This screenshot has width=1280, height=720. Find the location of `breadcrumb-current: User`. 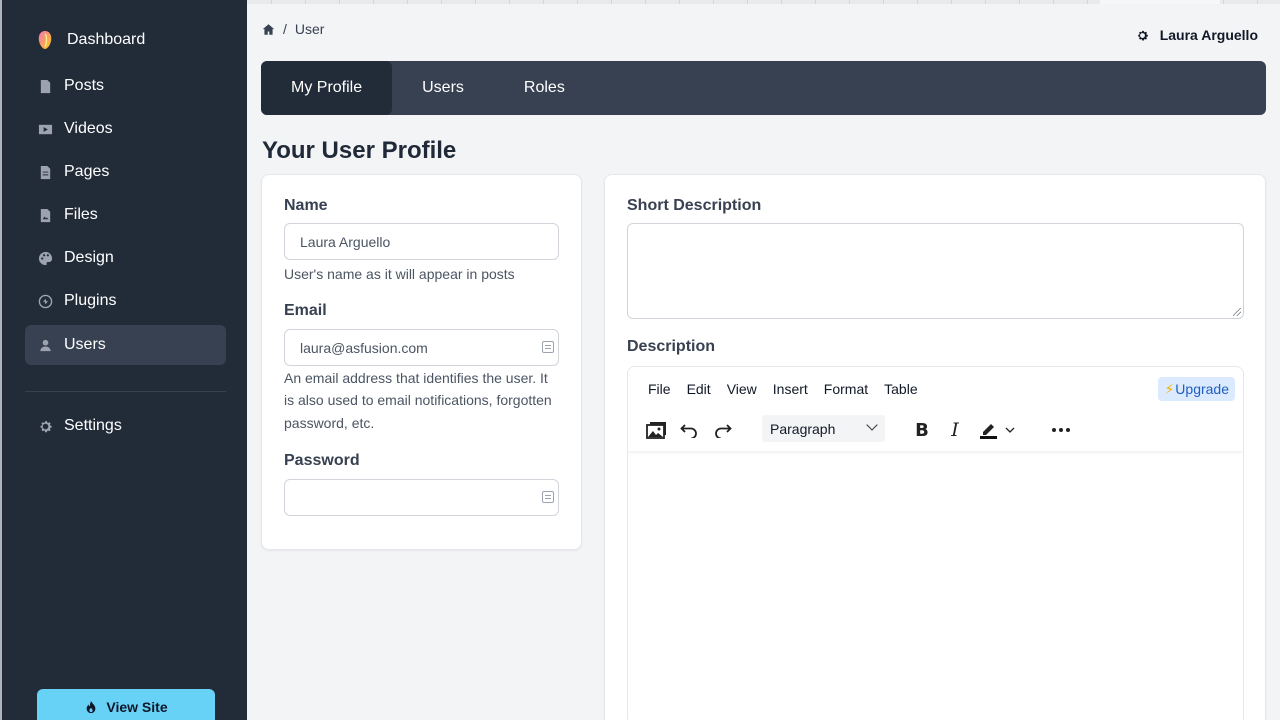

breadcrumb-current: User is located at coordinates (309, 29).